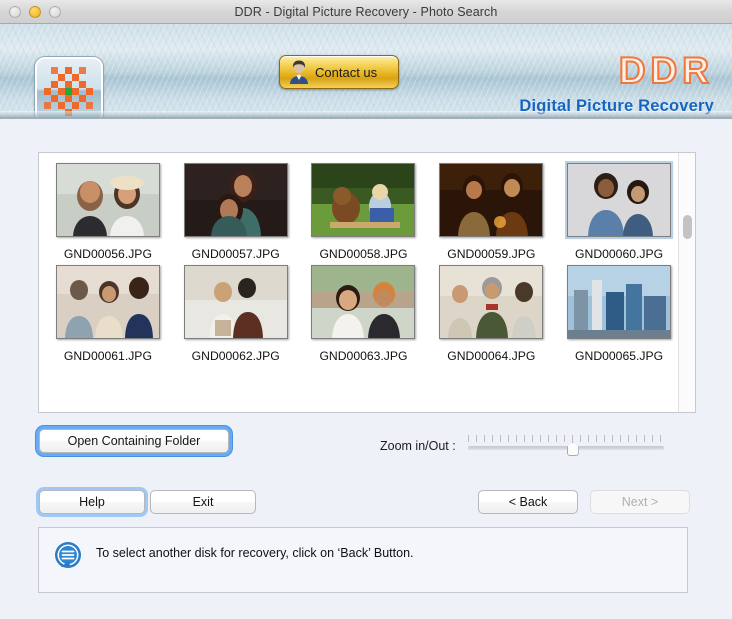 This screenshot has width=732, height=619. What do you see at coordinates (363, 254) in the screenshot?
I see `thumbnail-filename: GND00058.JPG` at bounding box center [363, 254].